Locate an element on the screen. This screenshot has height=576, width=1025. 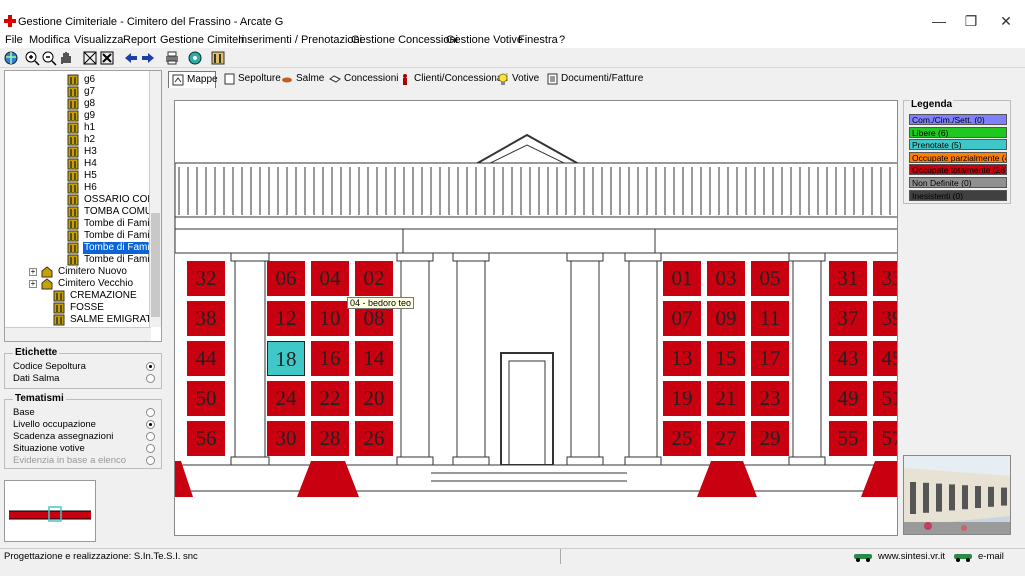
settings-icon is located at coordinates (195, 58).